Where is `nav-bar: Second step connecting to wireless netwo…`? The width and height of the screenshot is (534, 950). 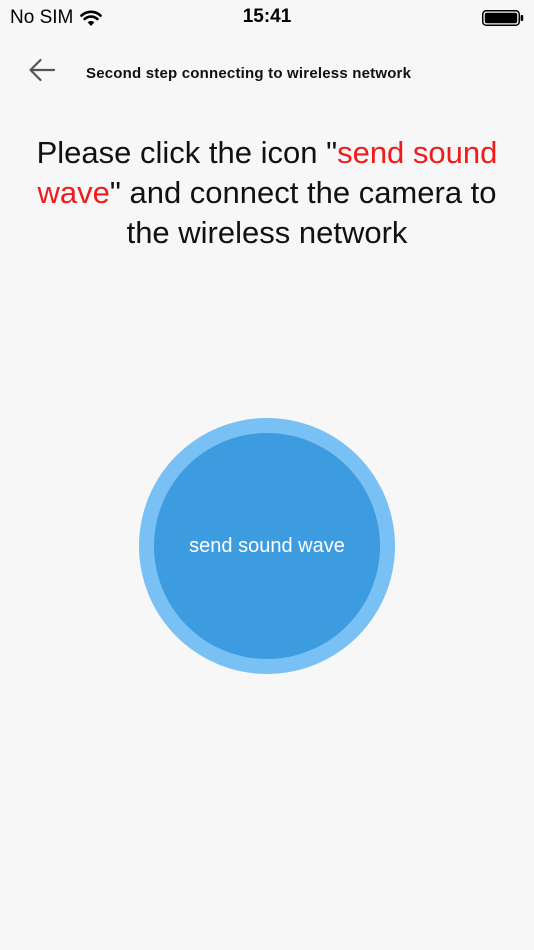
nav-bar: Second step connecting to wireless netwo… is located at coordinates (267, 72).